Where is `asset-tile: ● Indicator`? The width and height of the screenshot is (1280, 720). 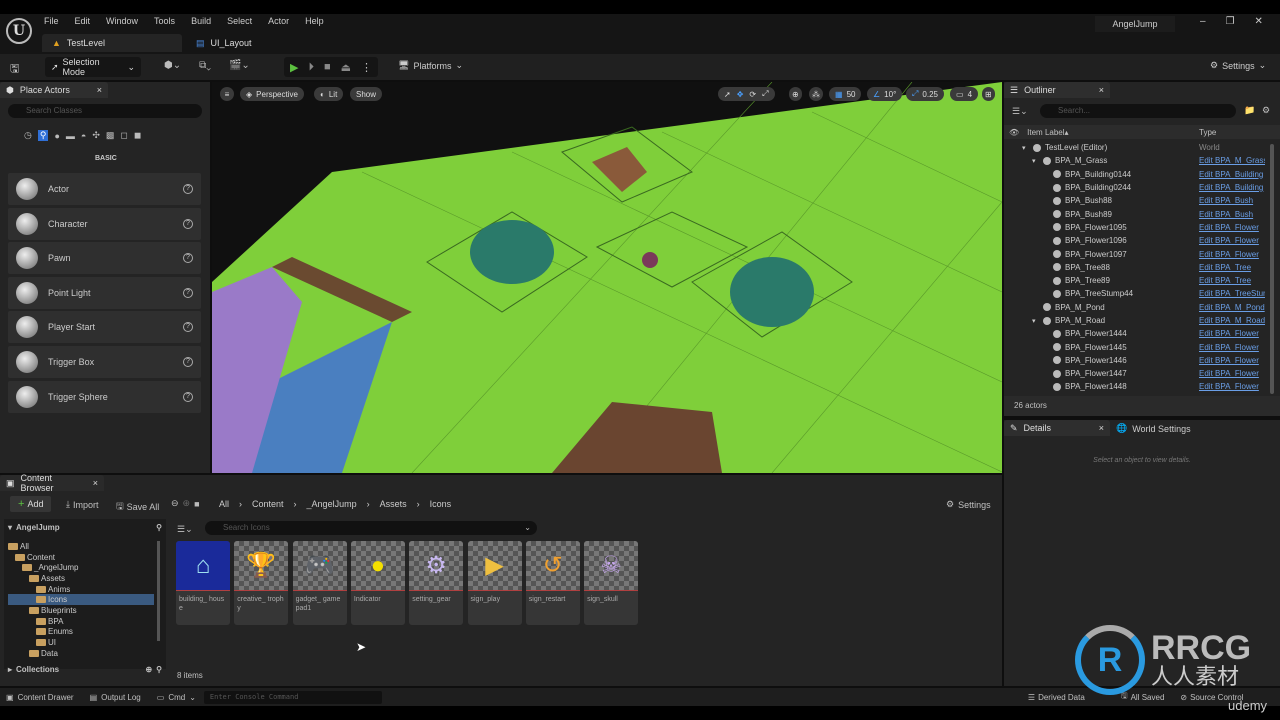 asset-tile: ● Indicator is located at coordinates (377, 583).